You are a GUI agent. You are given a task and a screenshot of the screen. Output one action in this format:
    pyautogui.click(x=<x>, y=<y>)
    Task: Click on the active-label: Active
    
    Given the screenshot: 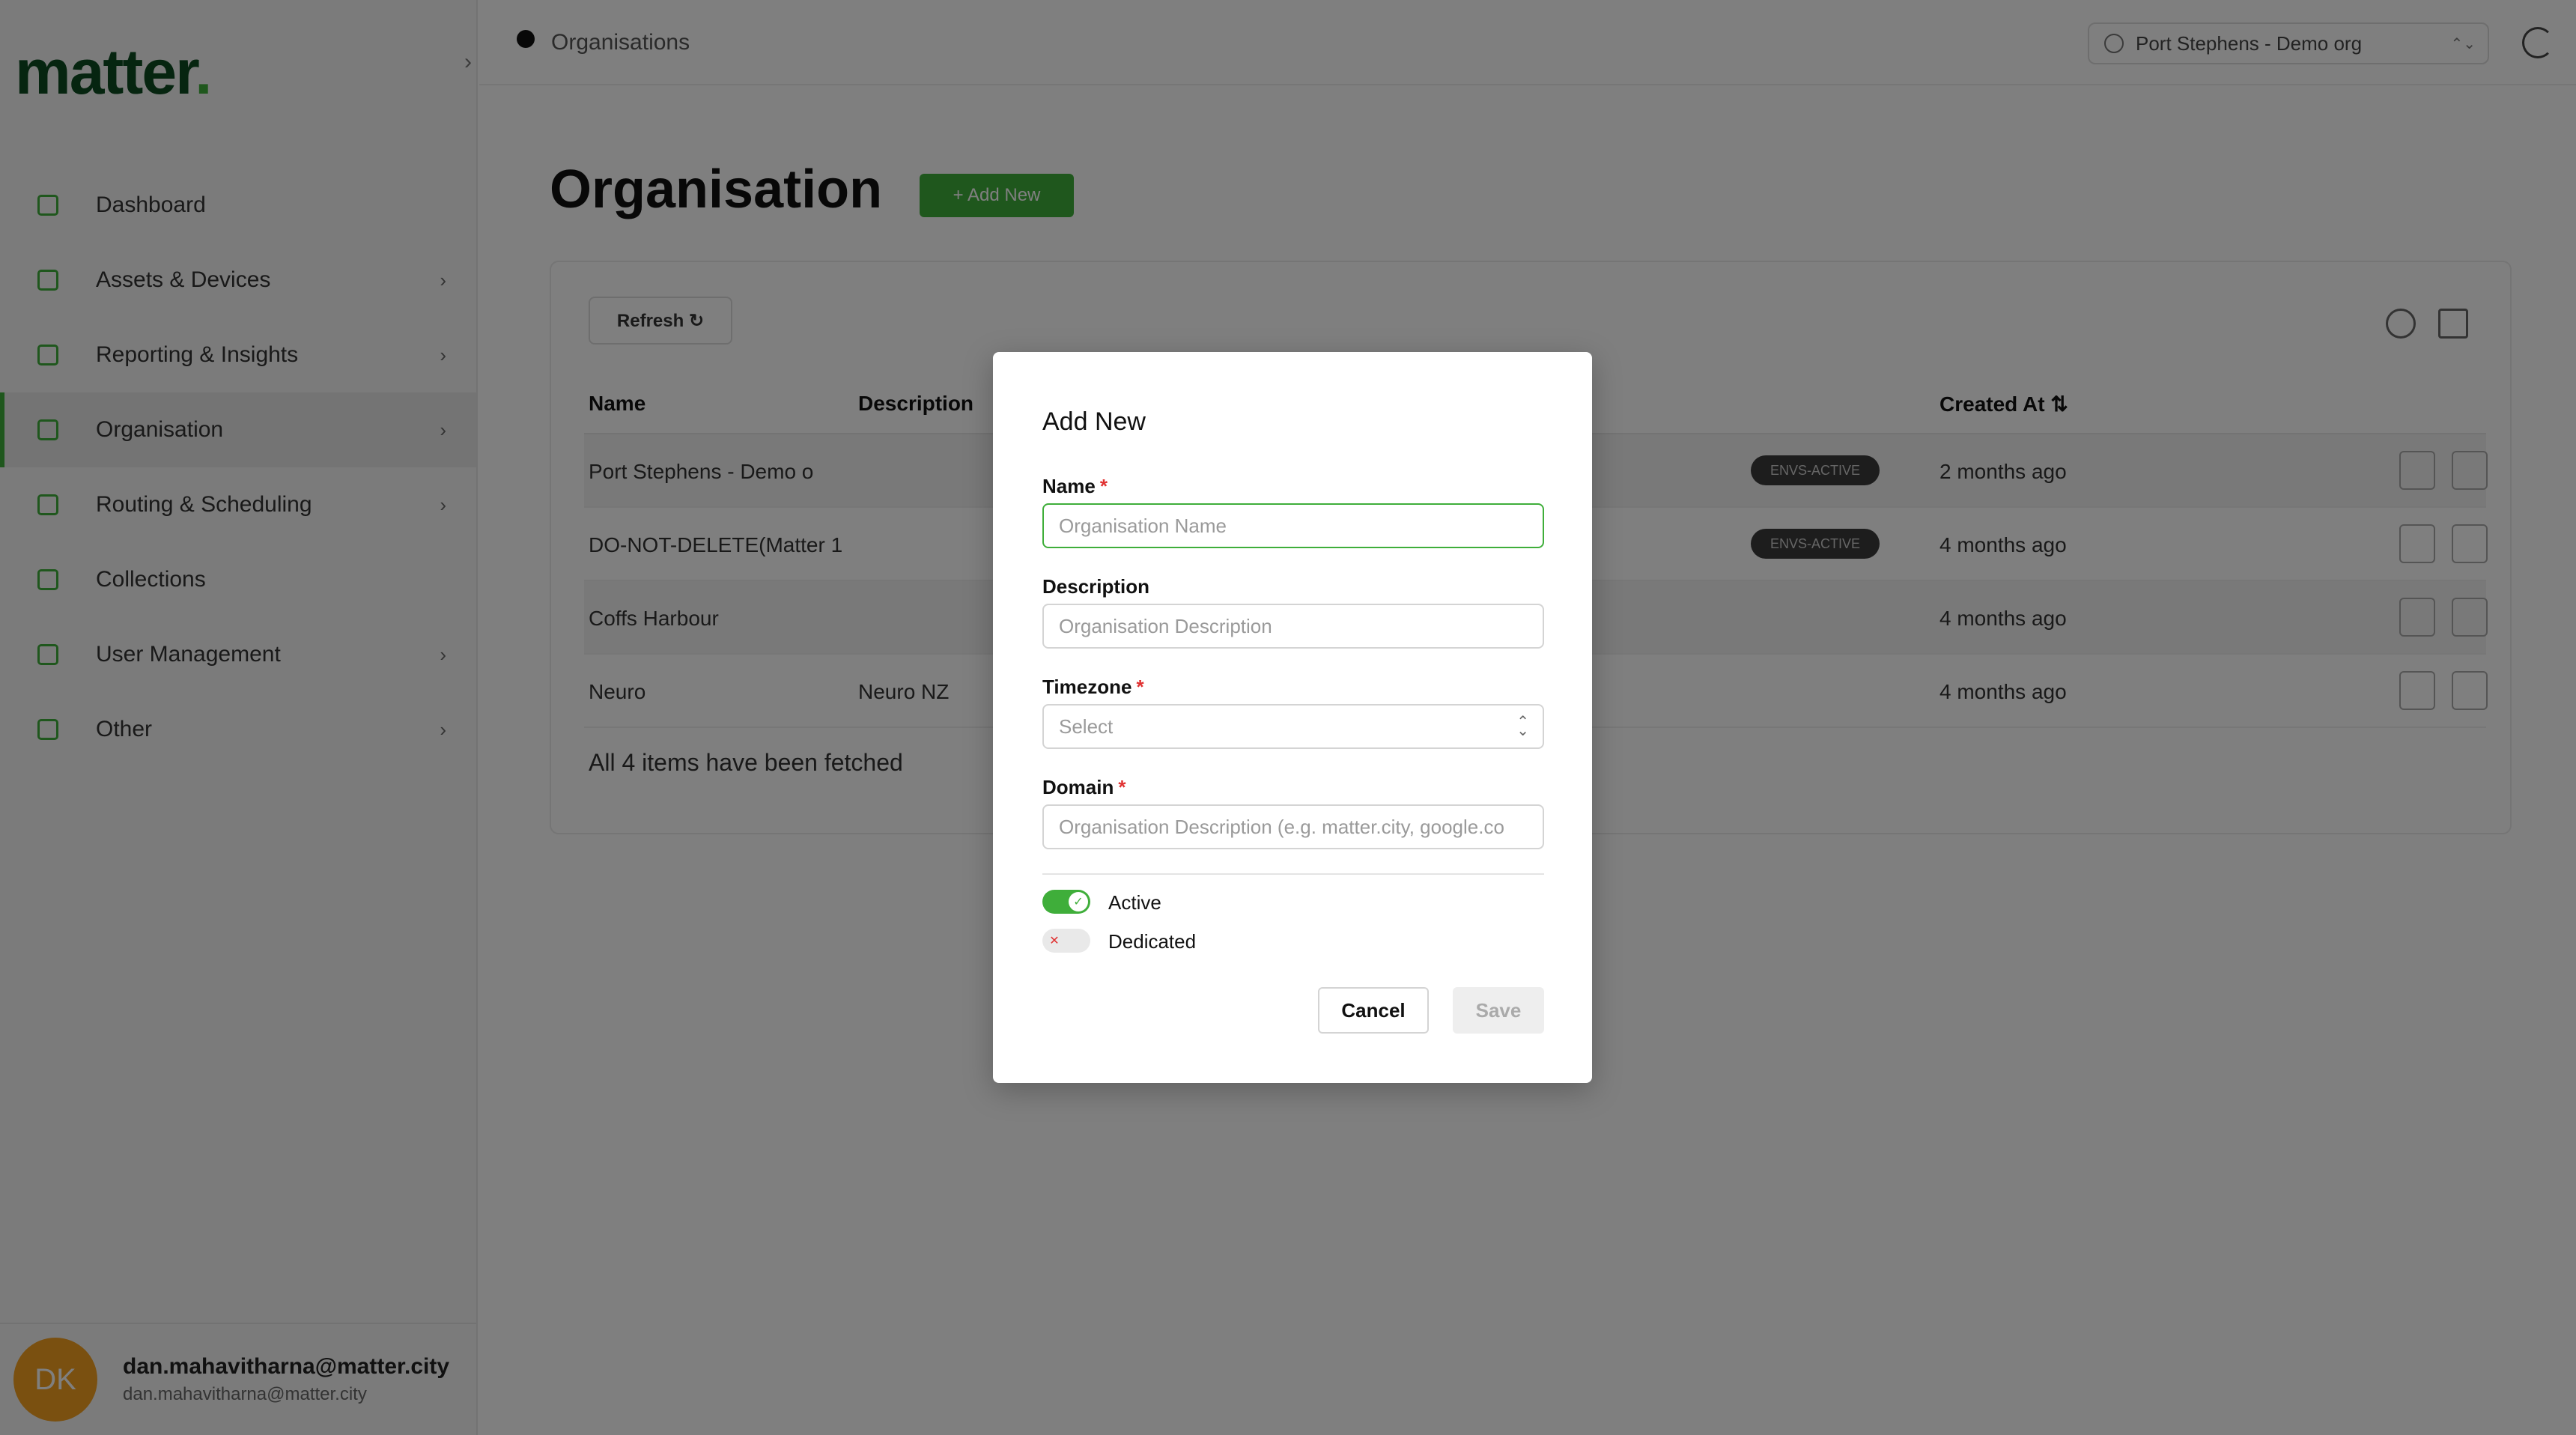 What is the action you would take?
    pyautogui.click(x=1134, y=903)
    